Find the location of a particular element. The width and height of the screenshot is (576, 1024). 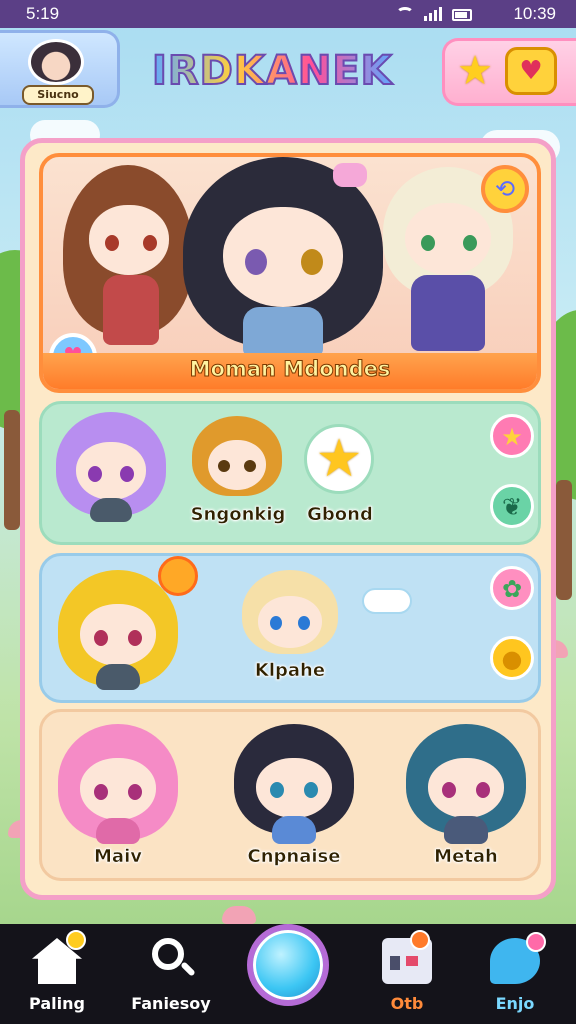

wifi-icon is located at coordinates (405, 14).